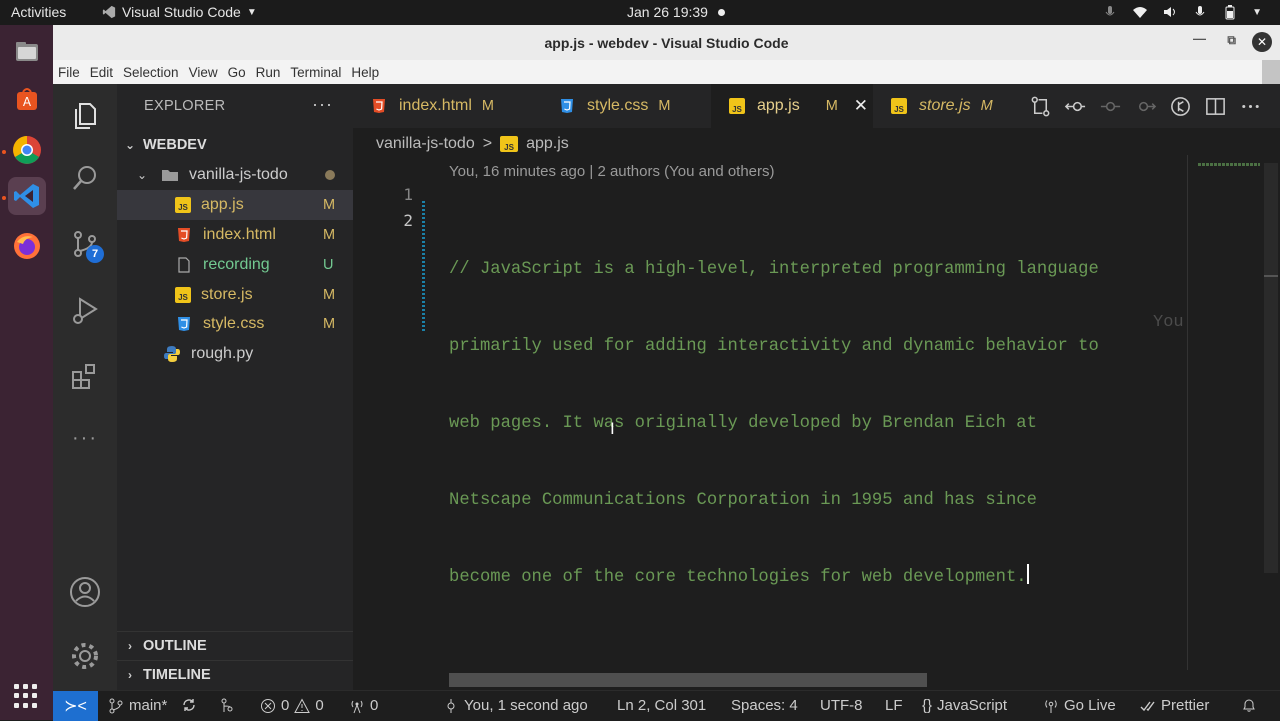 This screenshot has width=1280, height=721. Describe the element at coordinates (95, 254) in the screenshot. I see `source-control-badge: 7` at that location.